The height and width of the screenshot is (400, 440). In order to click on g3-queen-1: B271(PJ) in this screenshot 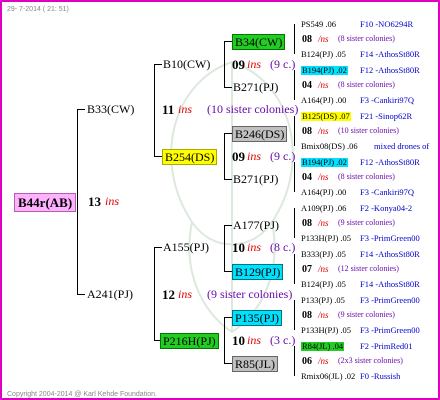, I will do `click(255, 87)`.